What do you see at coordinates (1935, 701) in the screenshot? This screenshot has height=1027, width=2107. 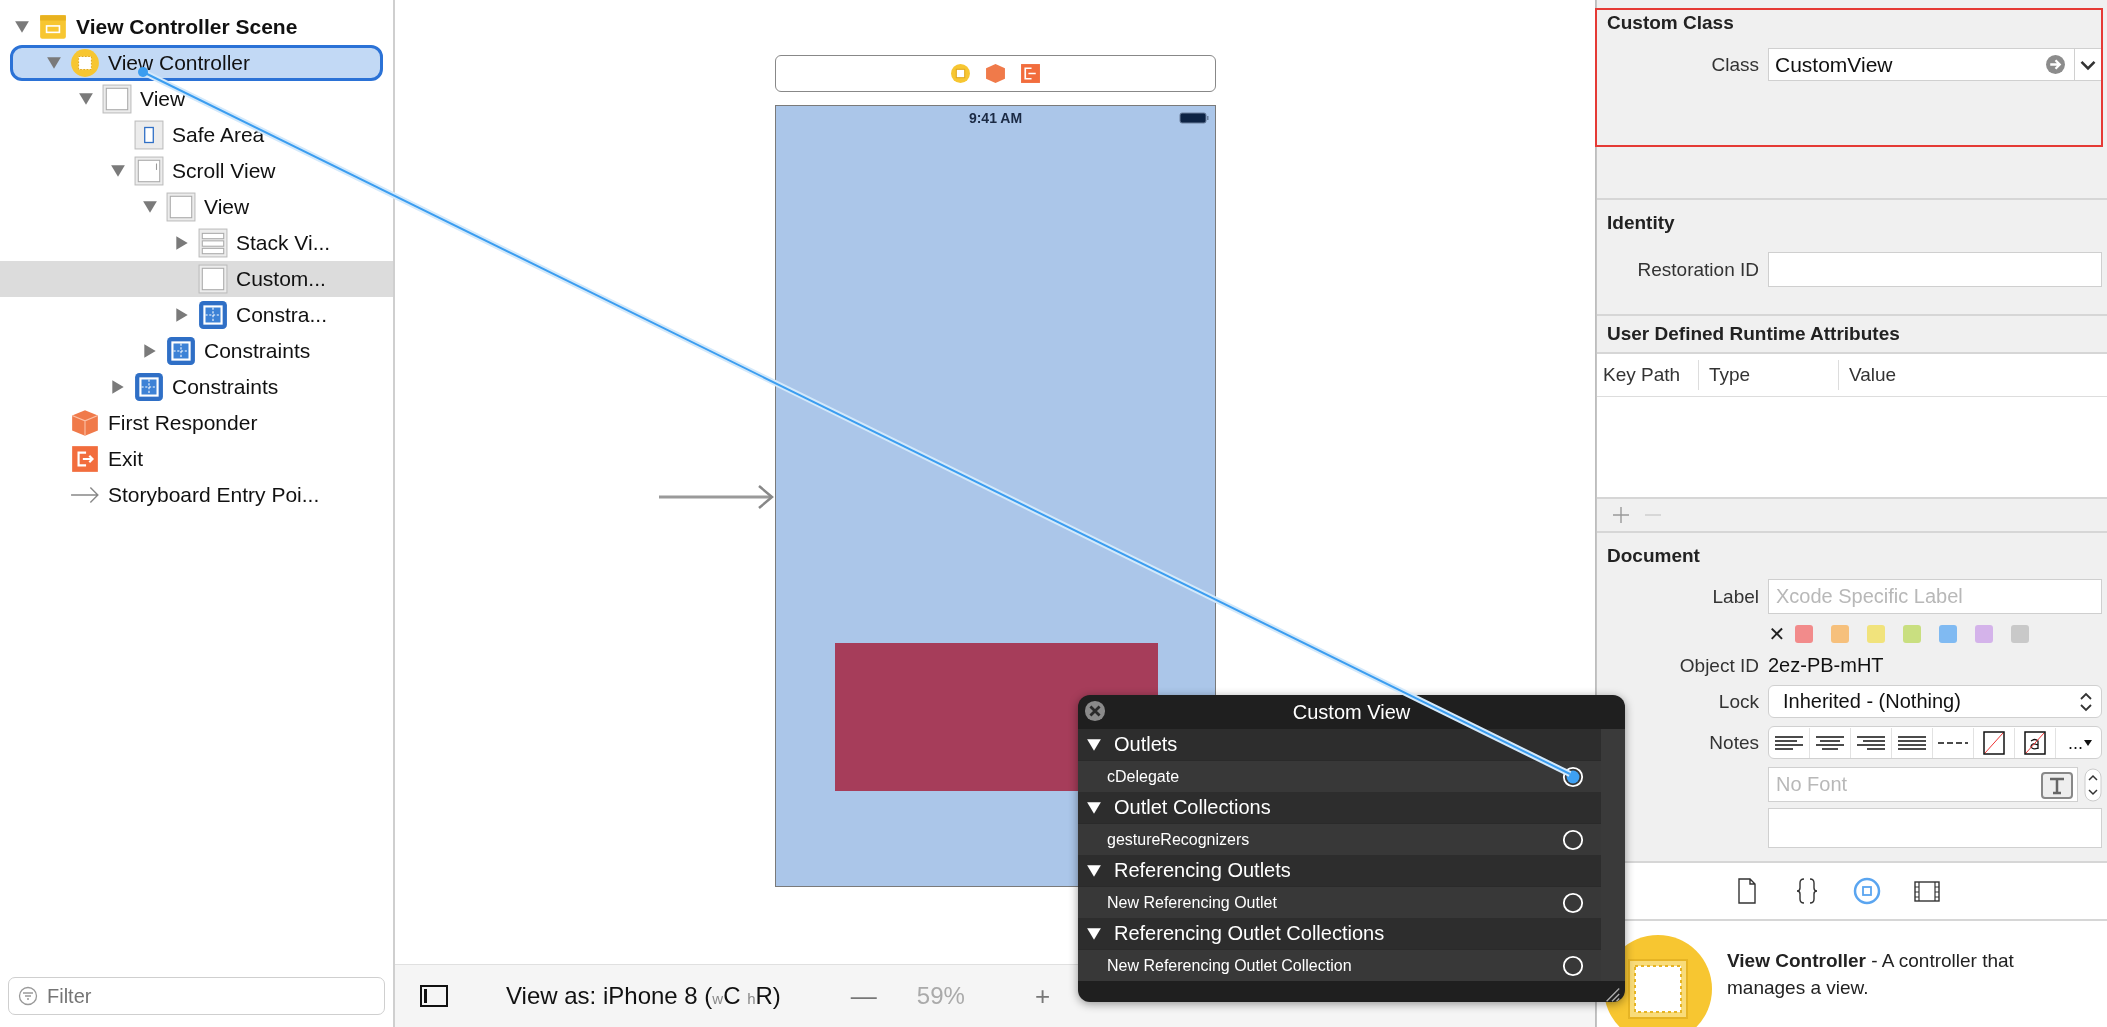 I see `lock-dropdown: Inherited - (Nothing)` at bounding box center [1935, 701].